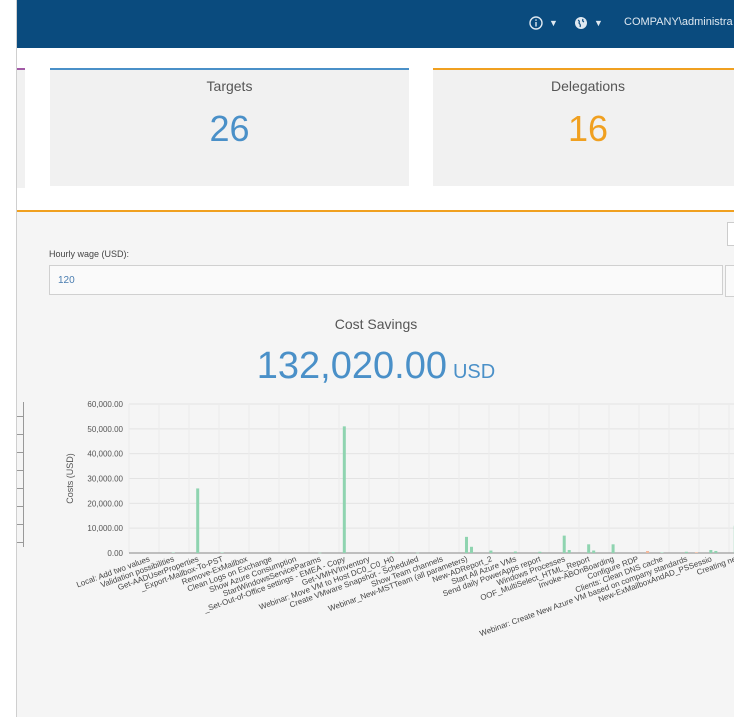  What do you see at coordinates (376, 324) in the screenshot?
I see `cost-savings-title: Cost Savings` at bounding box center [376, 324].